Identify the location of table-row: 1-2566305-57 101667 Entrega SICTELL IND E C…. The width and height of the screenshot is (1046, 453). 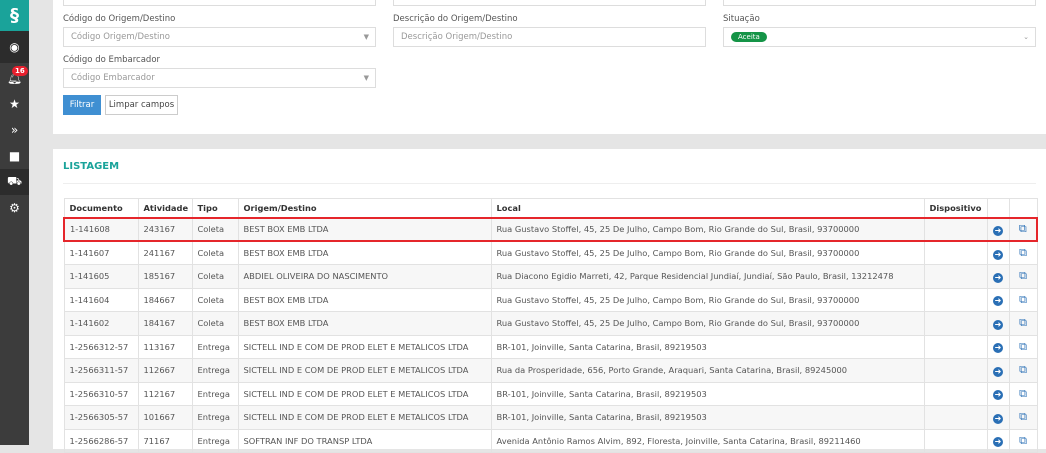
(550, 417).